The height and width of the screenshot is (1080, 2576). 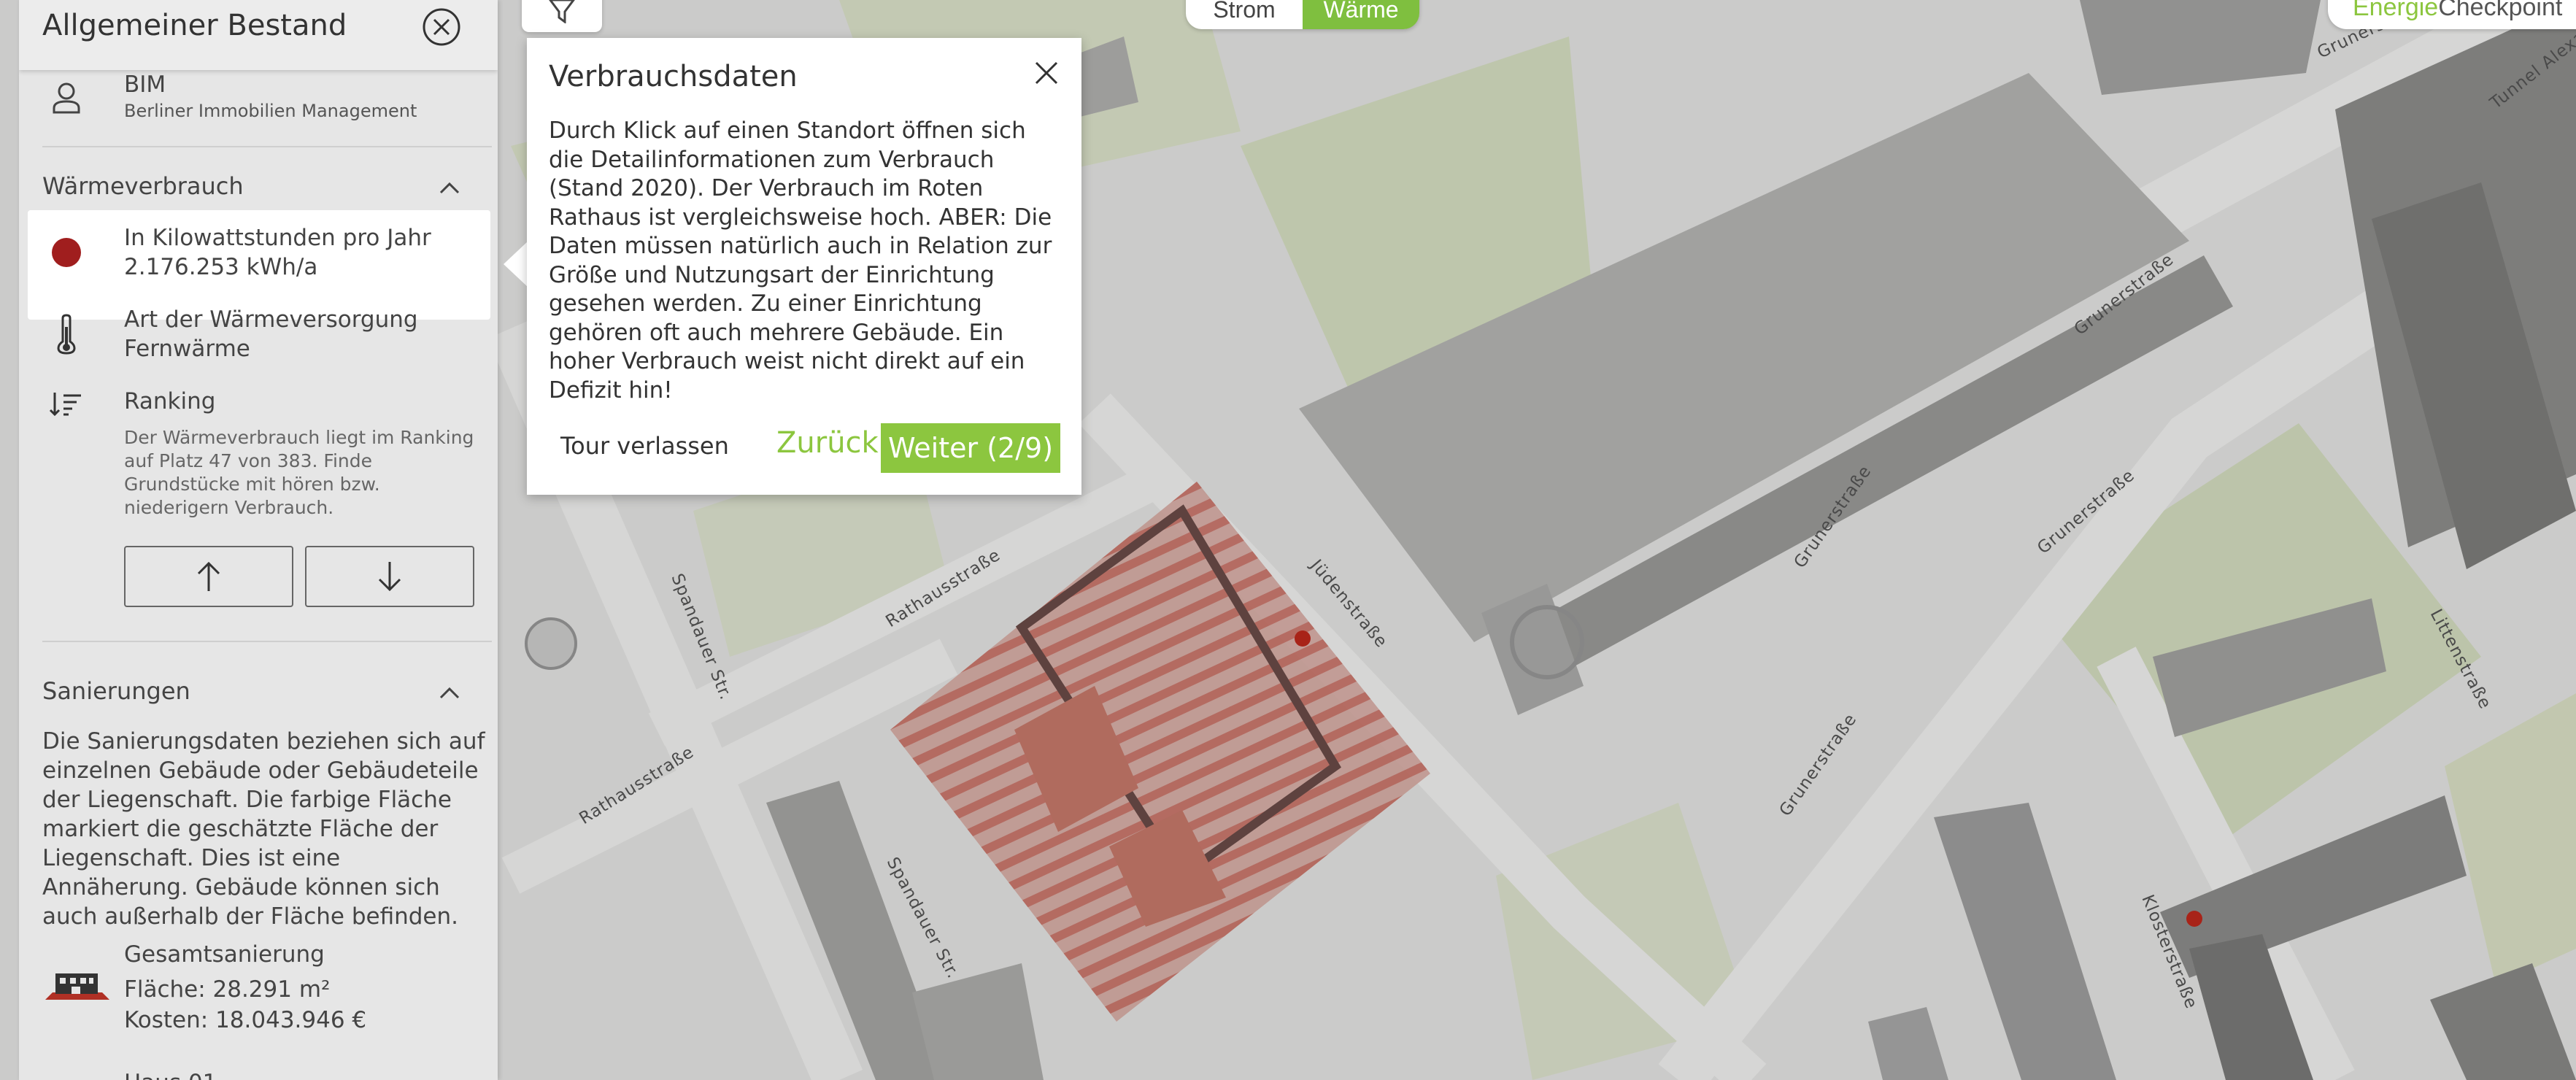 What do you see at coordinates (170, 401) in the screenshot?
I see `ranking-label: Ranking` at bounding box center [170, 401].